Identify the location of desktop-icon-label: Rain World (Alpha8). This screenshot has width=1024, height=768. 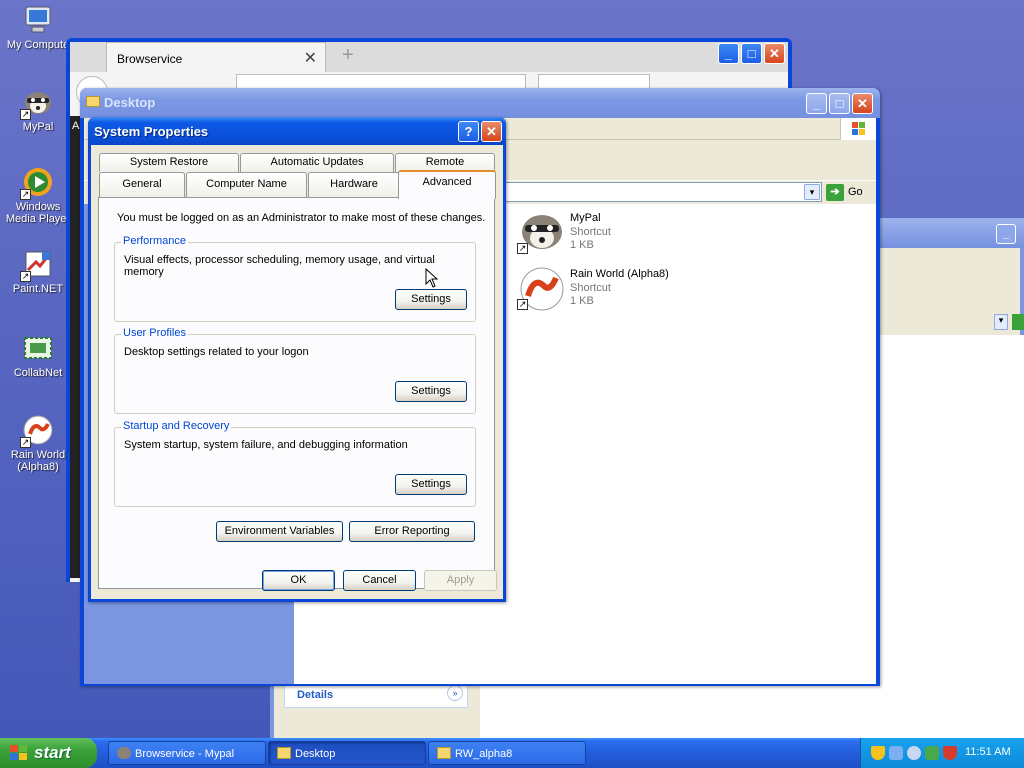
(38, 461).